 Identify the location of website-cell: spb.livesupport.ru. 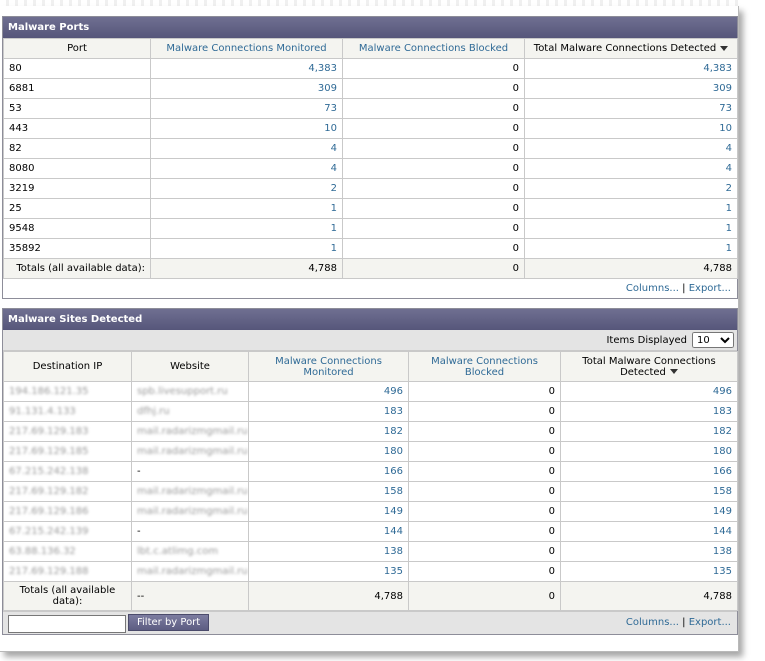
(190, 391).